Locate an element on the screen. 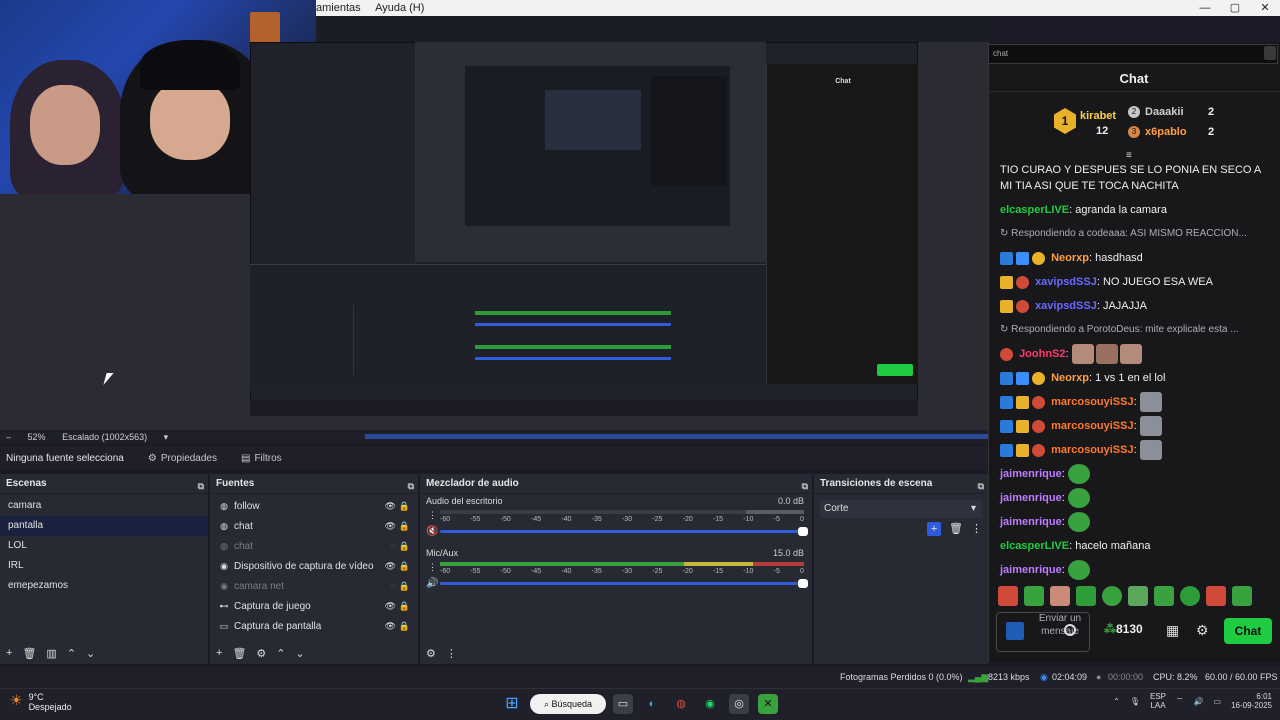  menu-item-help: Ayuda (H) is located at coordinates (399, 8).